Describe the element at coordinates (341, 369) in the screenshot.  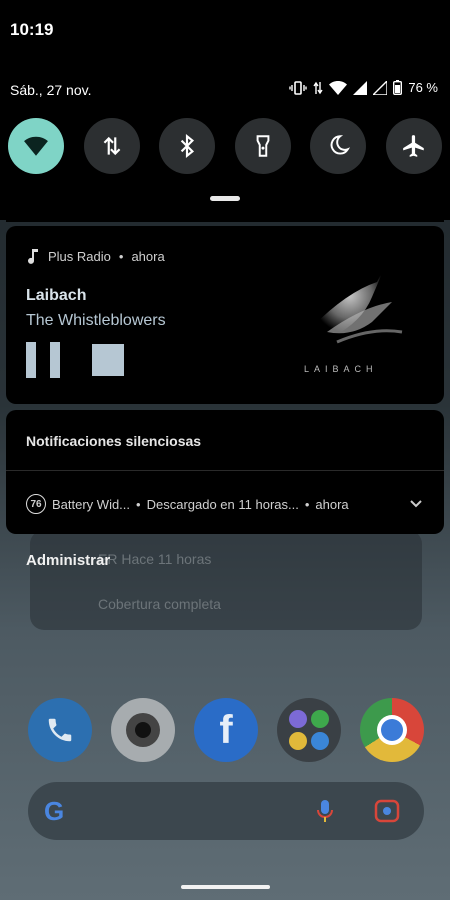
I see `album-art-text: LAIBACH` at that location.